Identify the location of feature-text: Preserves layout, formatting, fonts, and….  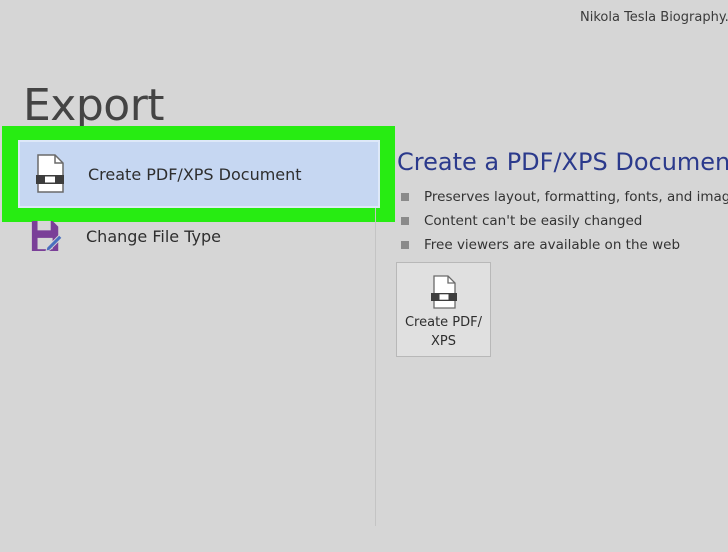
(576, 197).